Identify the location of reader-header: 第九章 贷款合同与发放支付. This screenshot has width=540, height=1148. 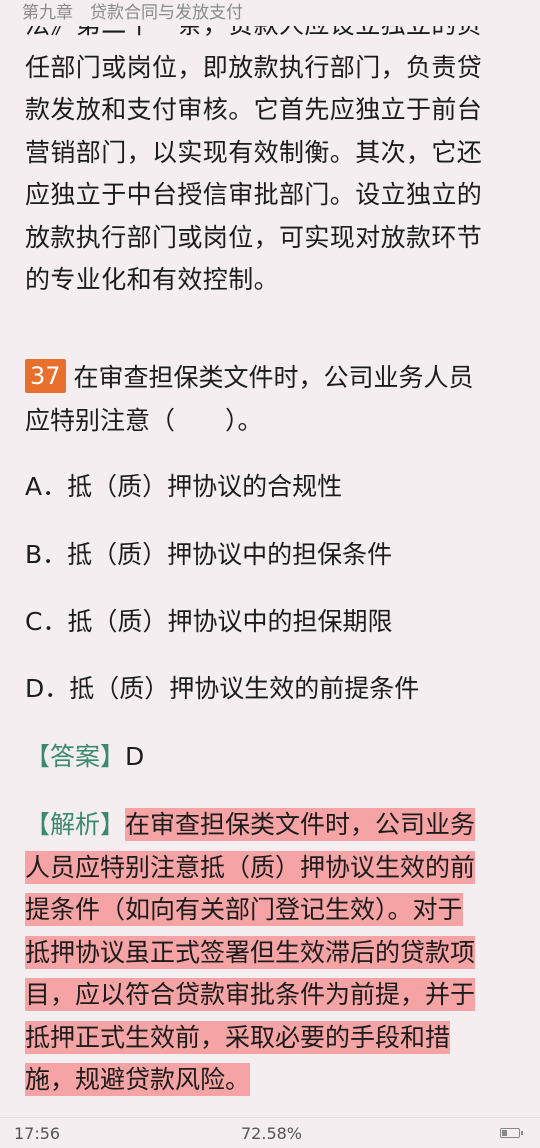
(270, 13).